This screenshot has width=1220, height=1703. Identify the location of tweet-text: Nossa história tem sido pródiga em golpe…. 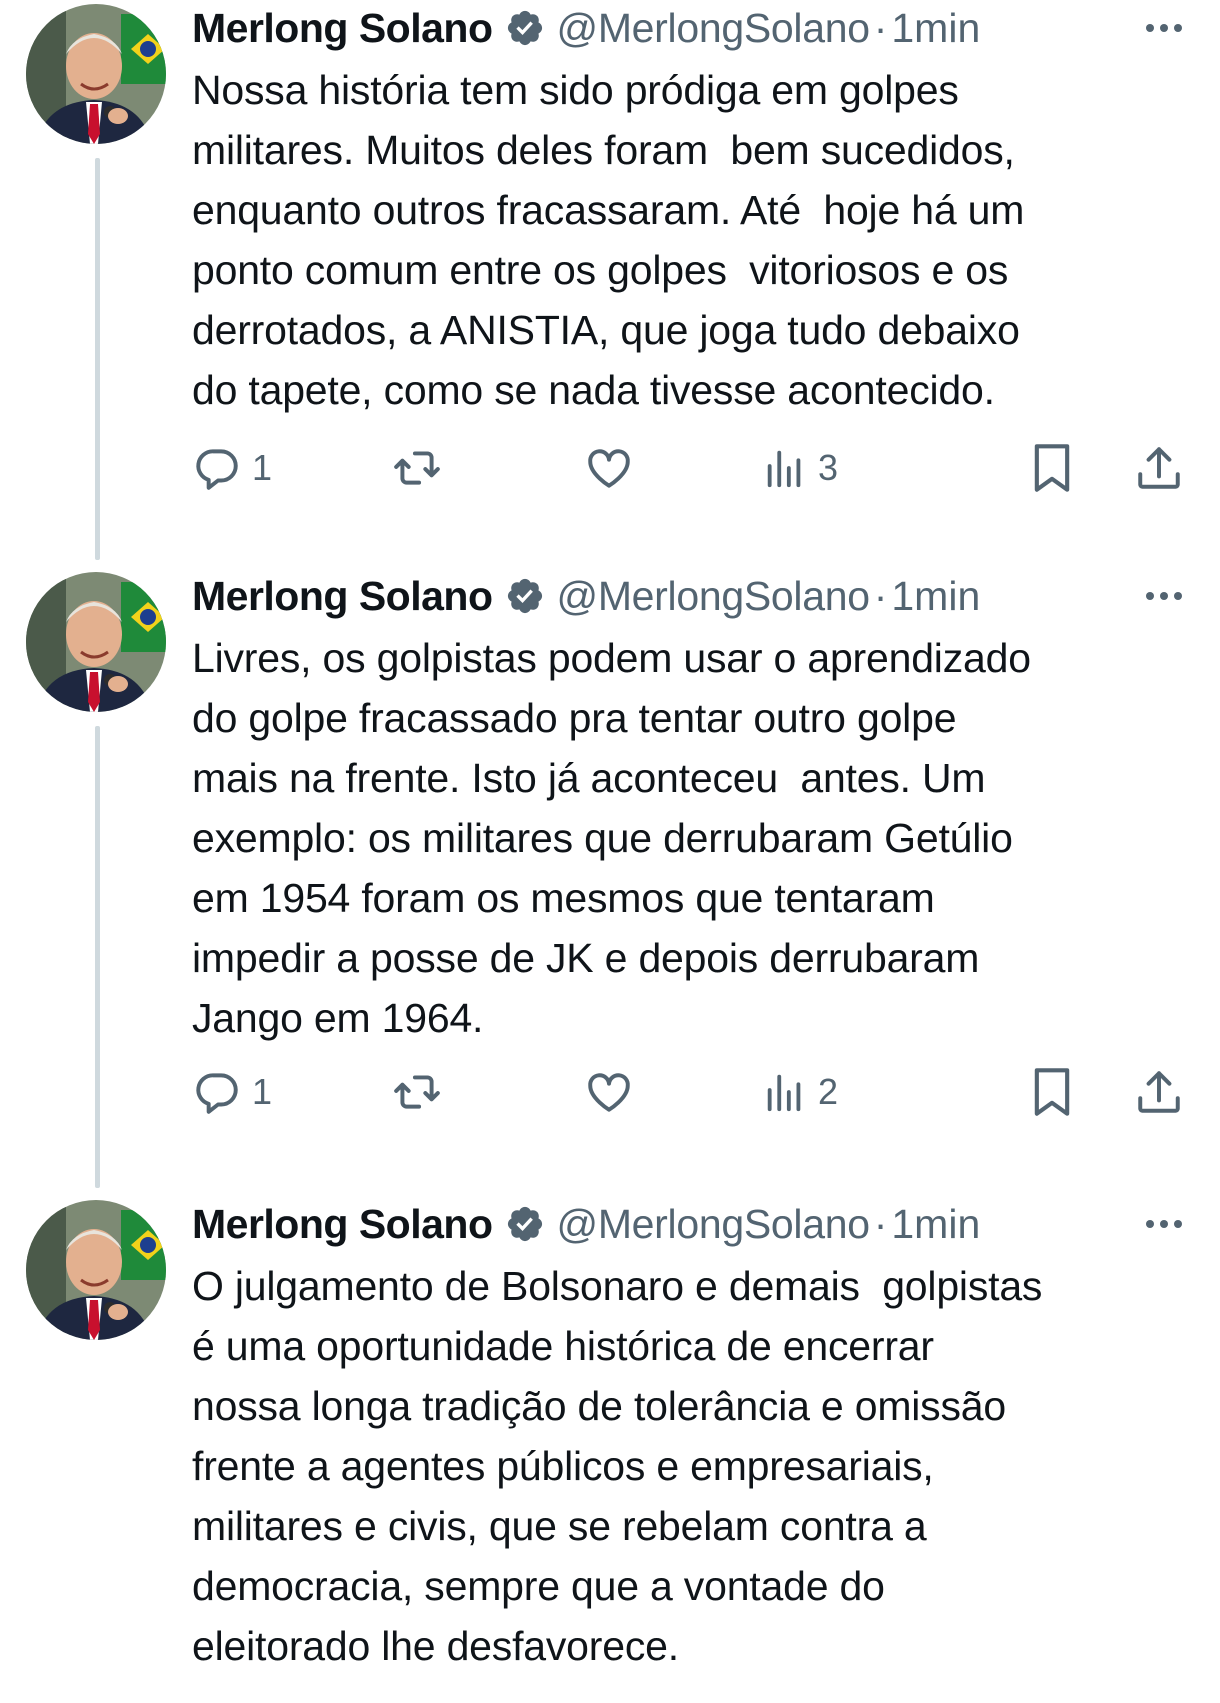
(608, 240).